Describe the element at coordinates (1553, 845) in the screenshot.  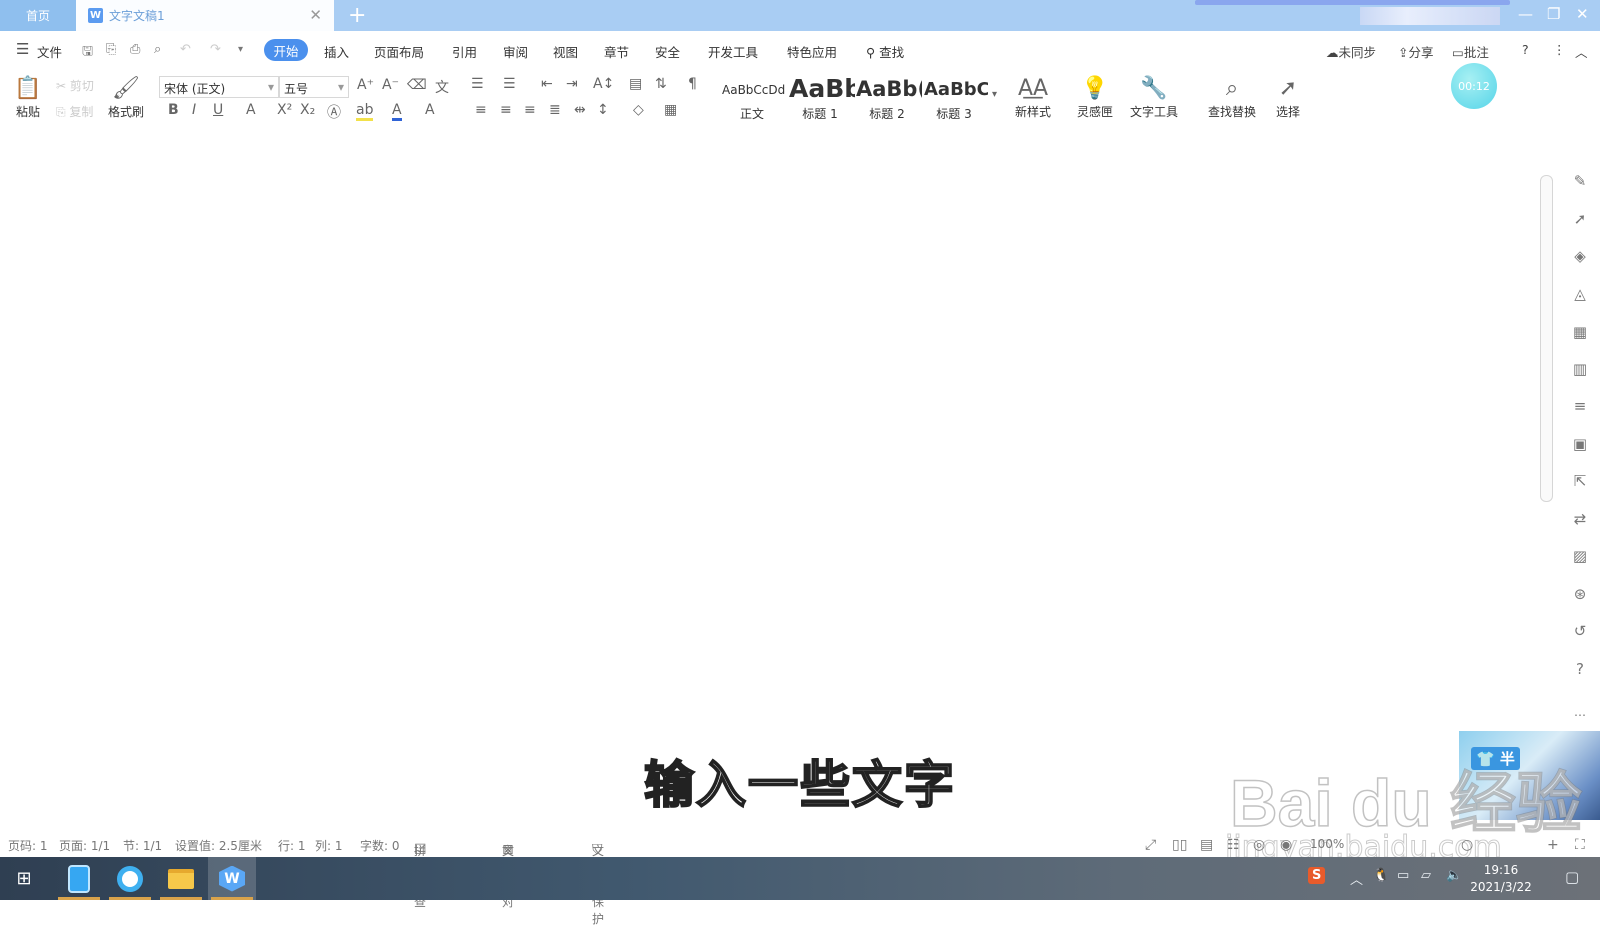
I see `zoom-in-icon: +` at that location.